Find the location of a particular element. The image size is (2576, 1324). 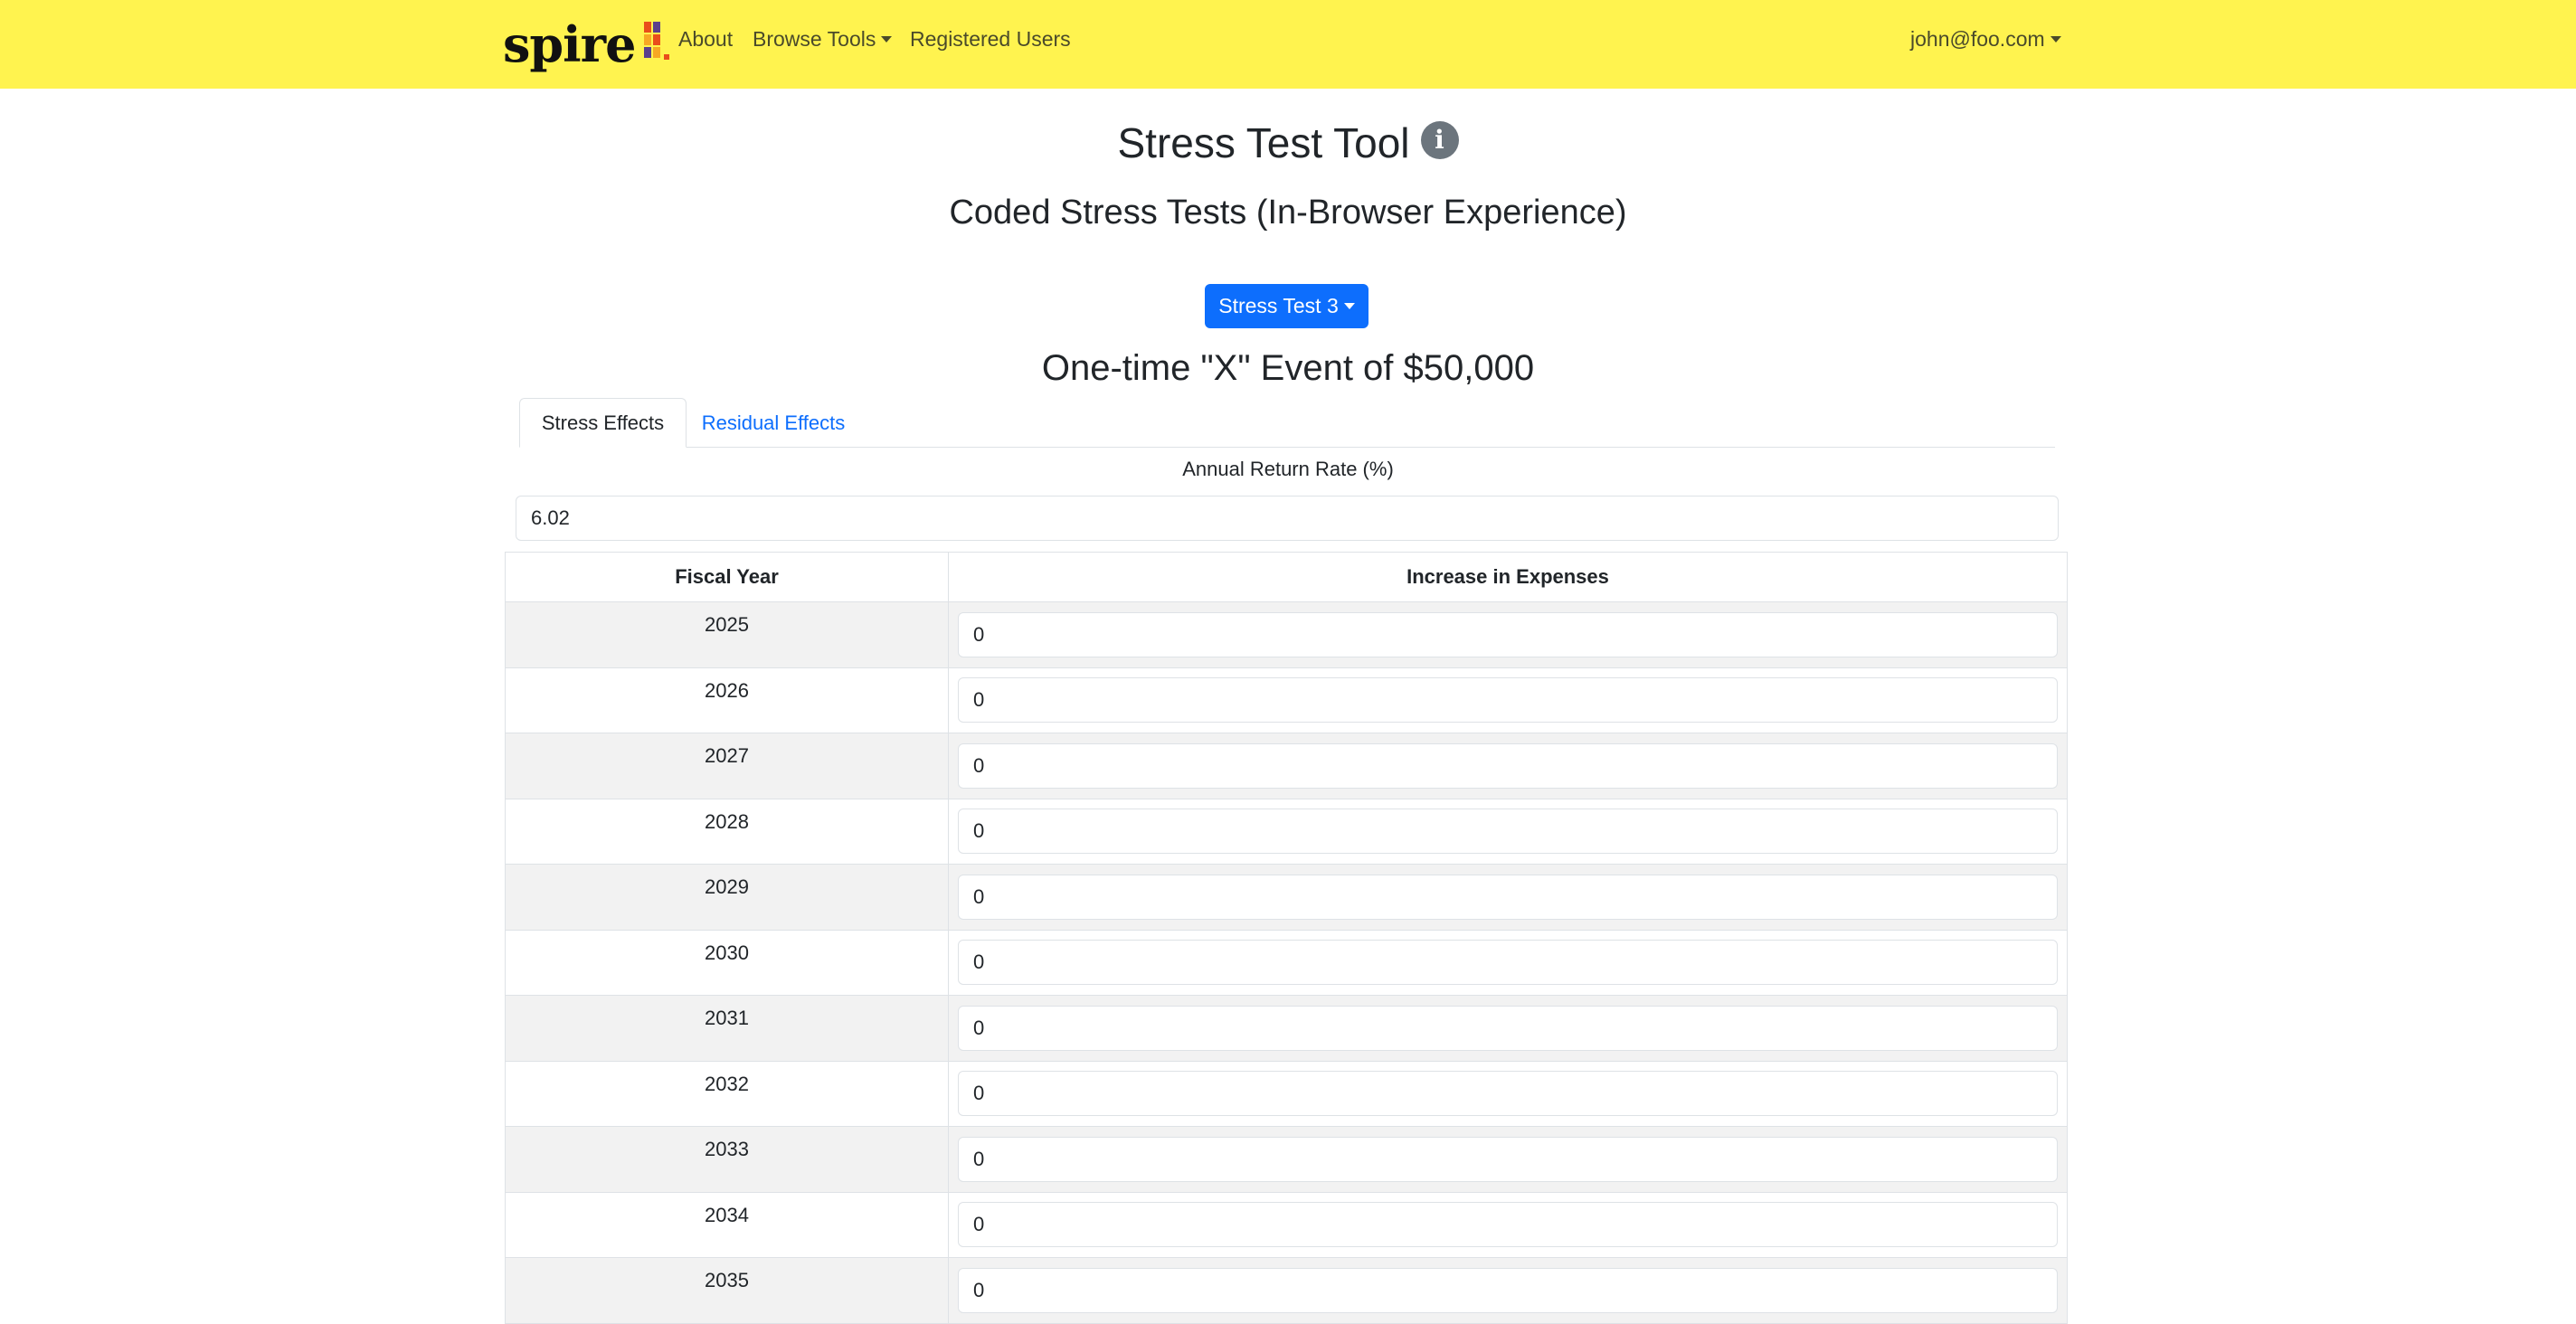

fiscal-year-cell: 2028 is located at coordinates (727, 831).